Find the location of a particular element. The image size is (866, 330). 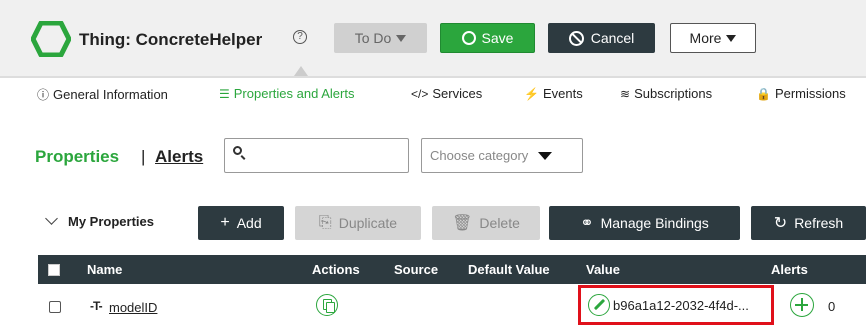

property-name-link: modelID is located at coordinates (133, 307).